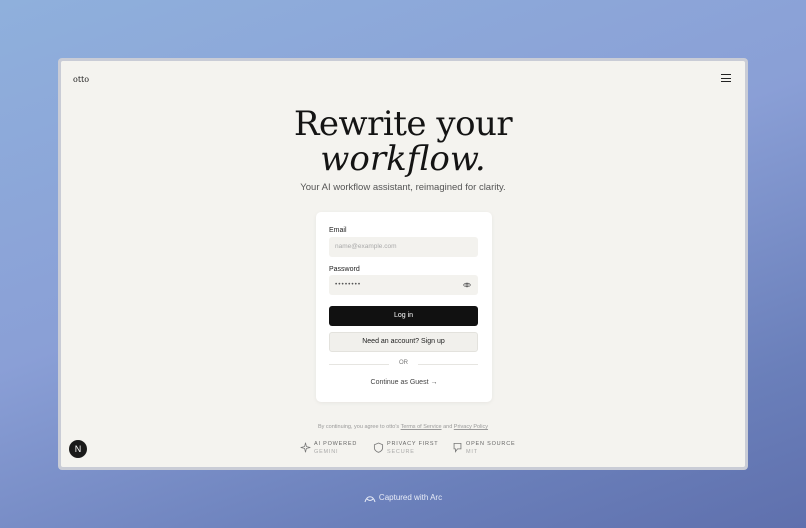  Describe the element at coordinates (448, 427) in the screenshot. I see `terms-and: and` at that location.